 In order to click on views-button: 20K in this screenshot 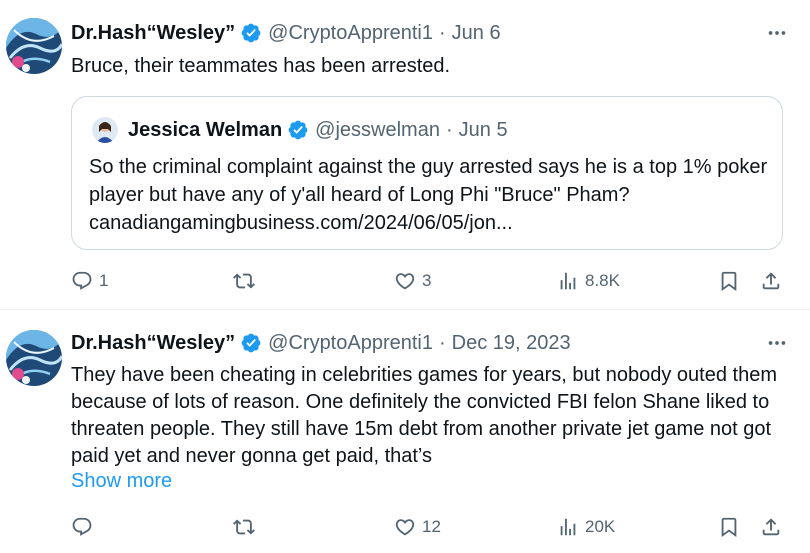, I will do `click(586, 527)`.